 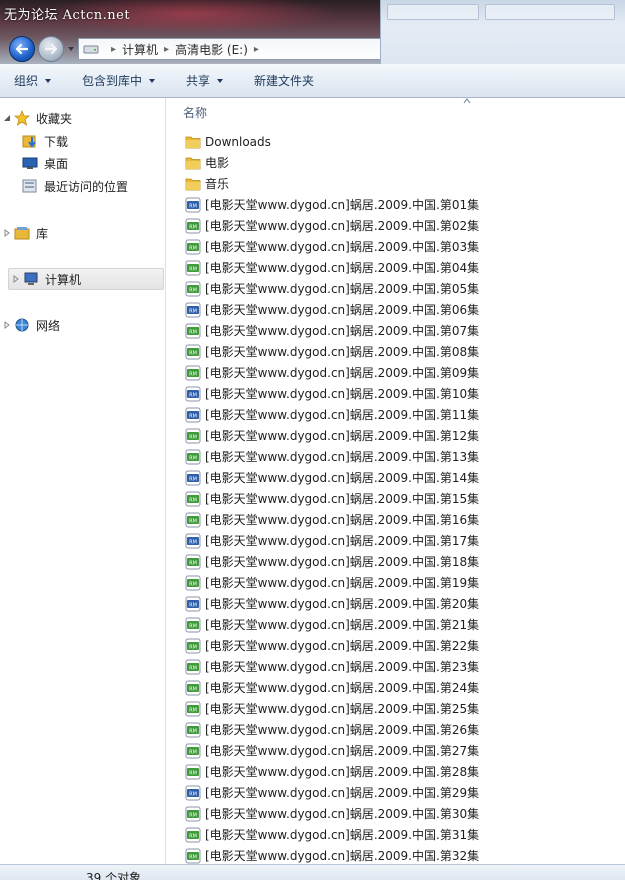 I want to click on list-item-file: RM [电影天堂www.dygod.cn]蜗居.2009.中国.第31集, so click(x=332, y=834).